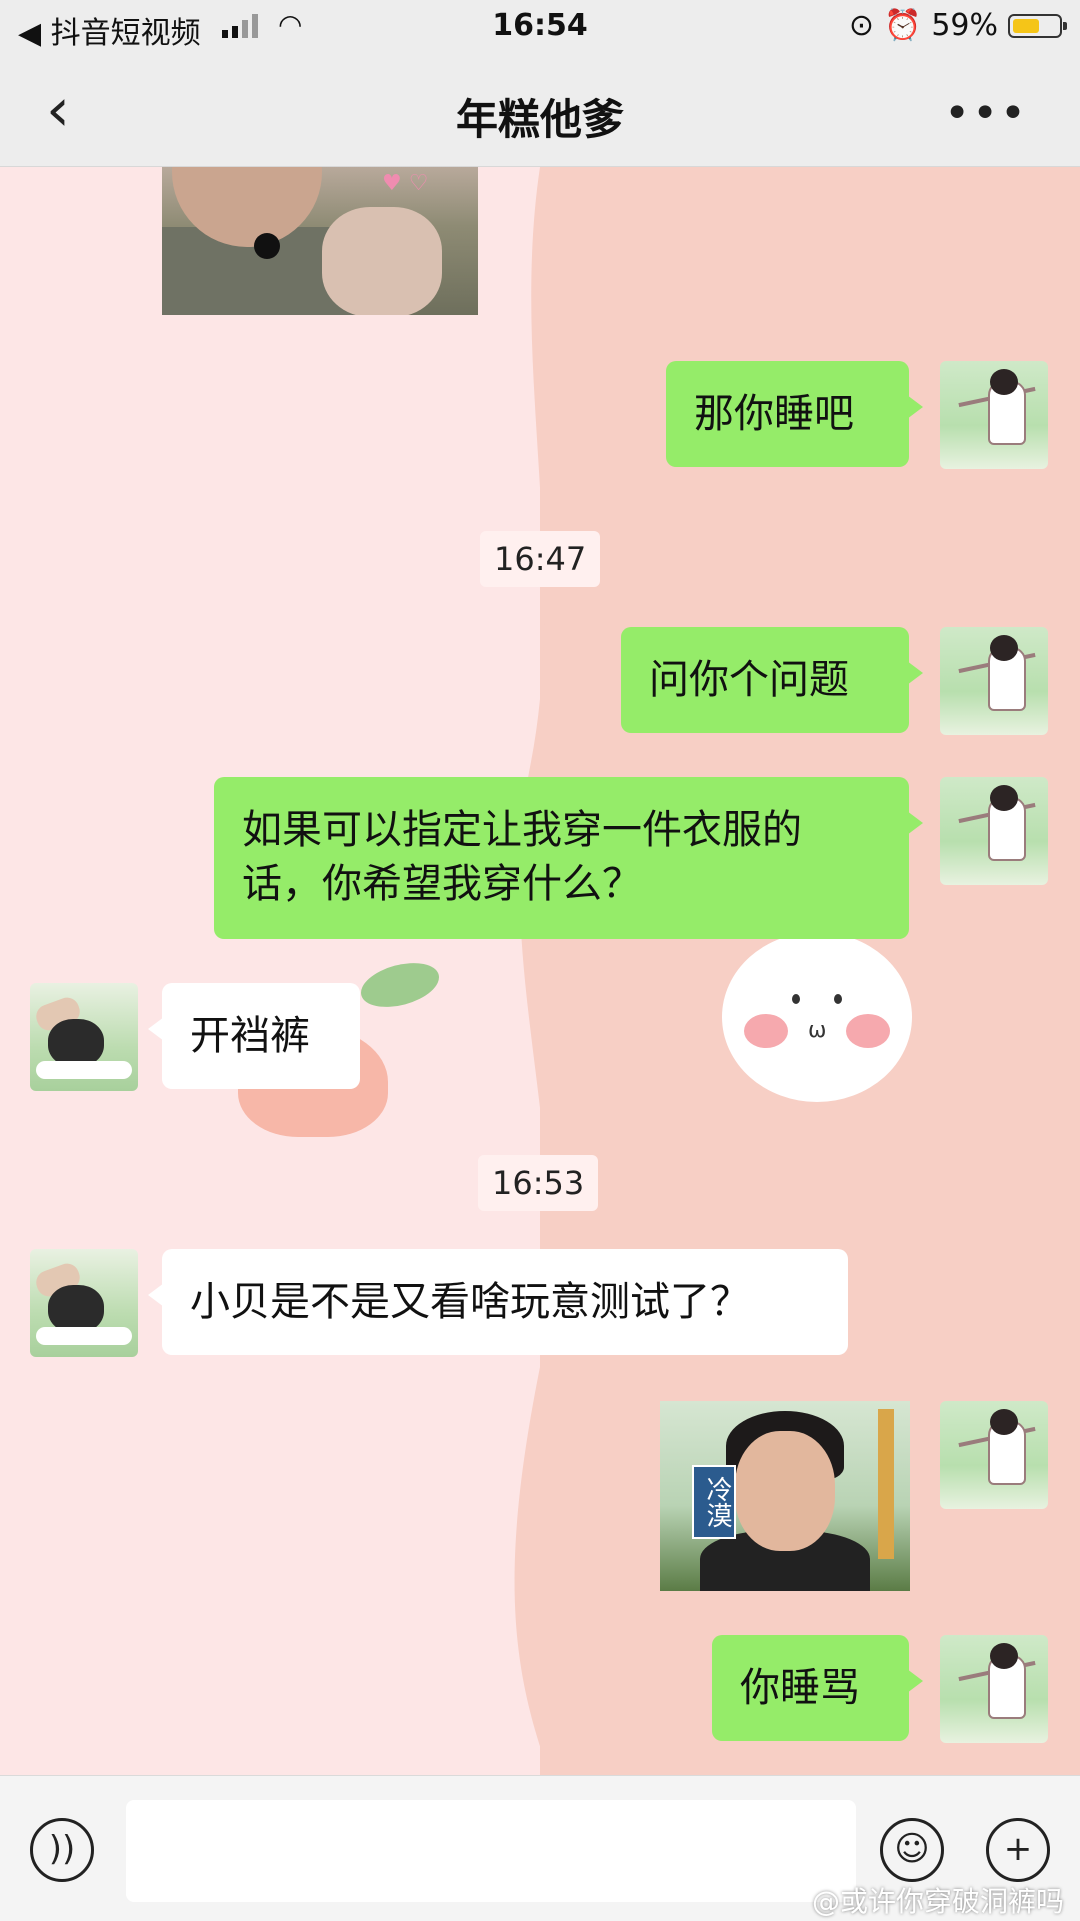 This screenshot has height=1921, width=1080. What do you see at coordinates (817, 1030) in the screenshot?
I see `bear-mouth: ω` at bounding box center [817, 1030].